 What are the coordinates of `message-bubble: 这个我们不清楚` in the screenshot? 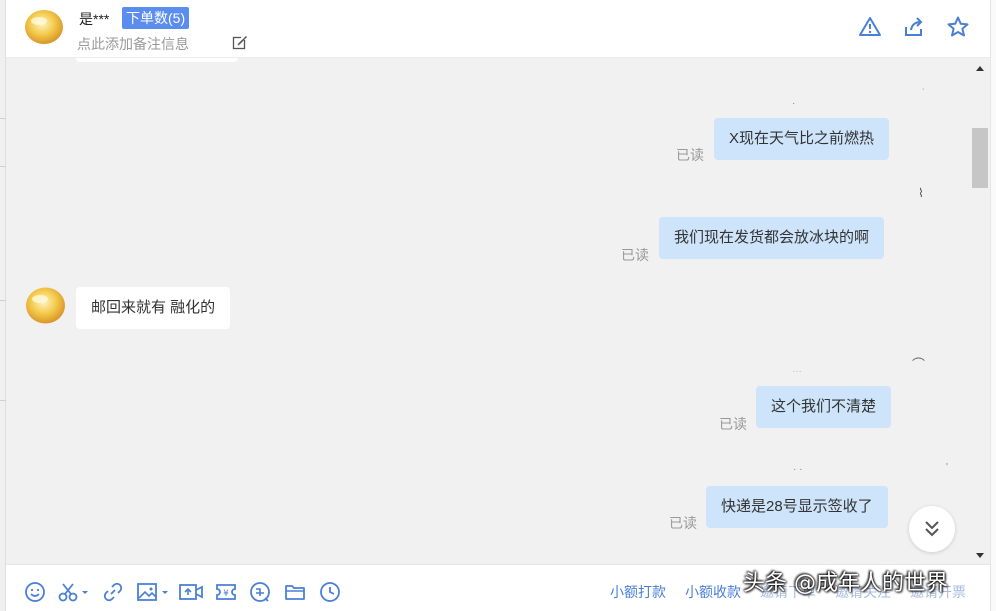 It's located at (824, 407).